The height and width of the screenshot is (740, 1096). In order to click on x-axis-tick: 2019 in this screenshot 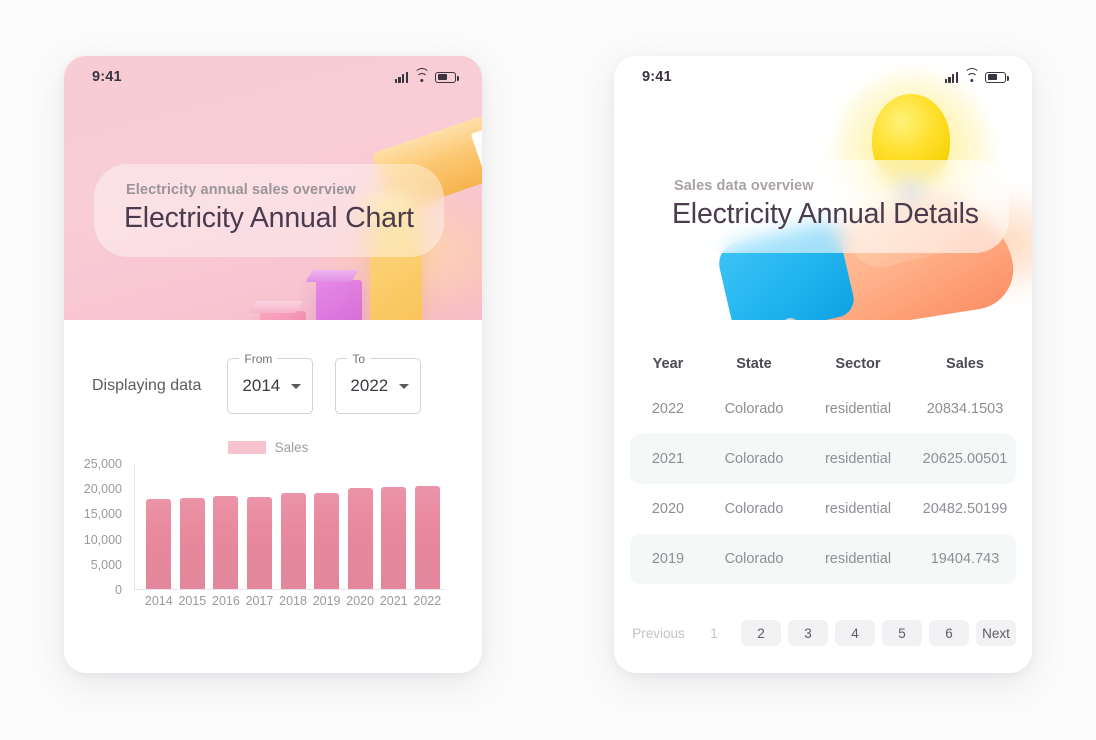, I will do `click(326, 601)`.